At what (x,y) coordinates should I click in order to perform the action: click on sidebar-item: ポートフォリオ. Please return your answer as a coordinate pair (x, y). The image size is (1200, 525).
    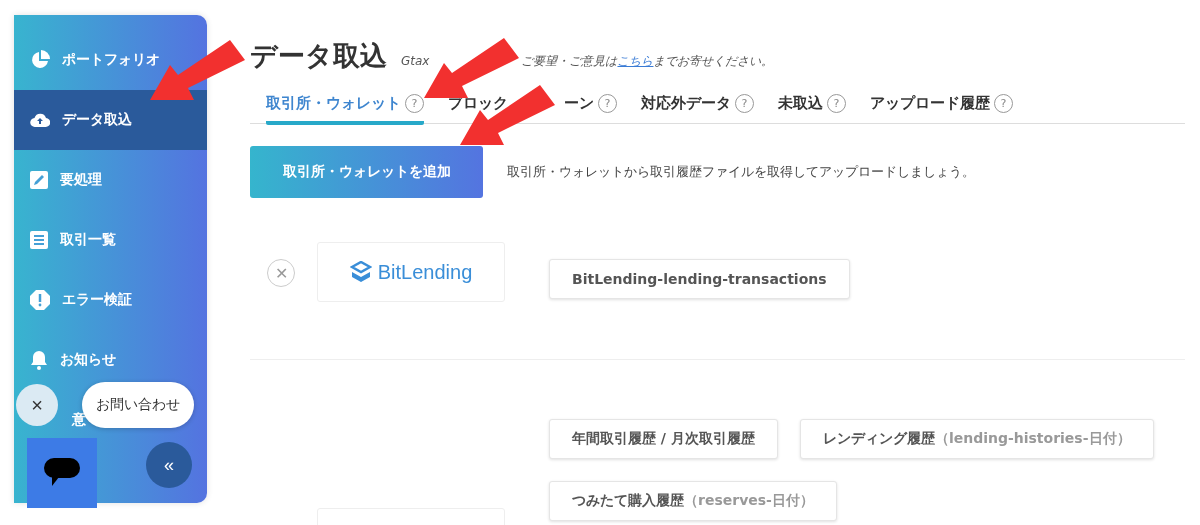
    Looking at the image, I should click on (95, 60).